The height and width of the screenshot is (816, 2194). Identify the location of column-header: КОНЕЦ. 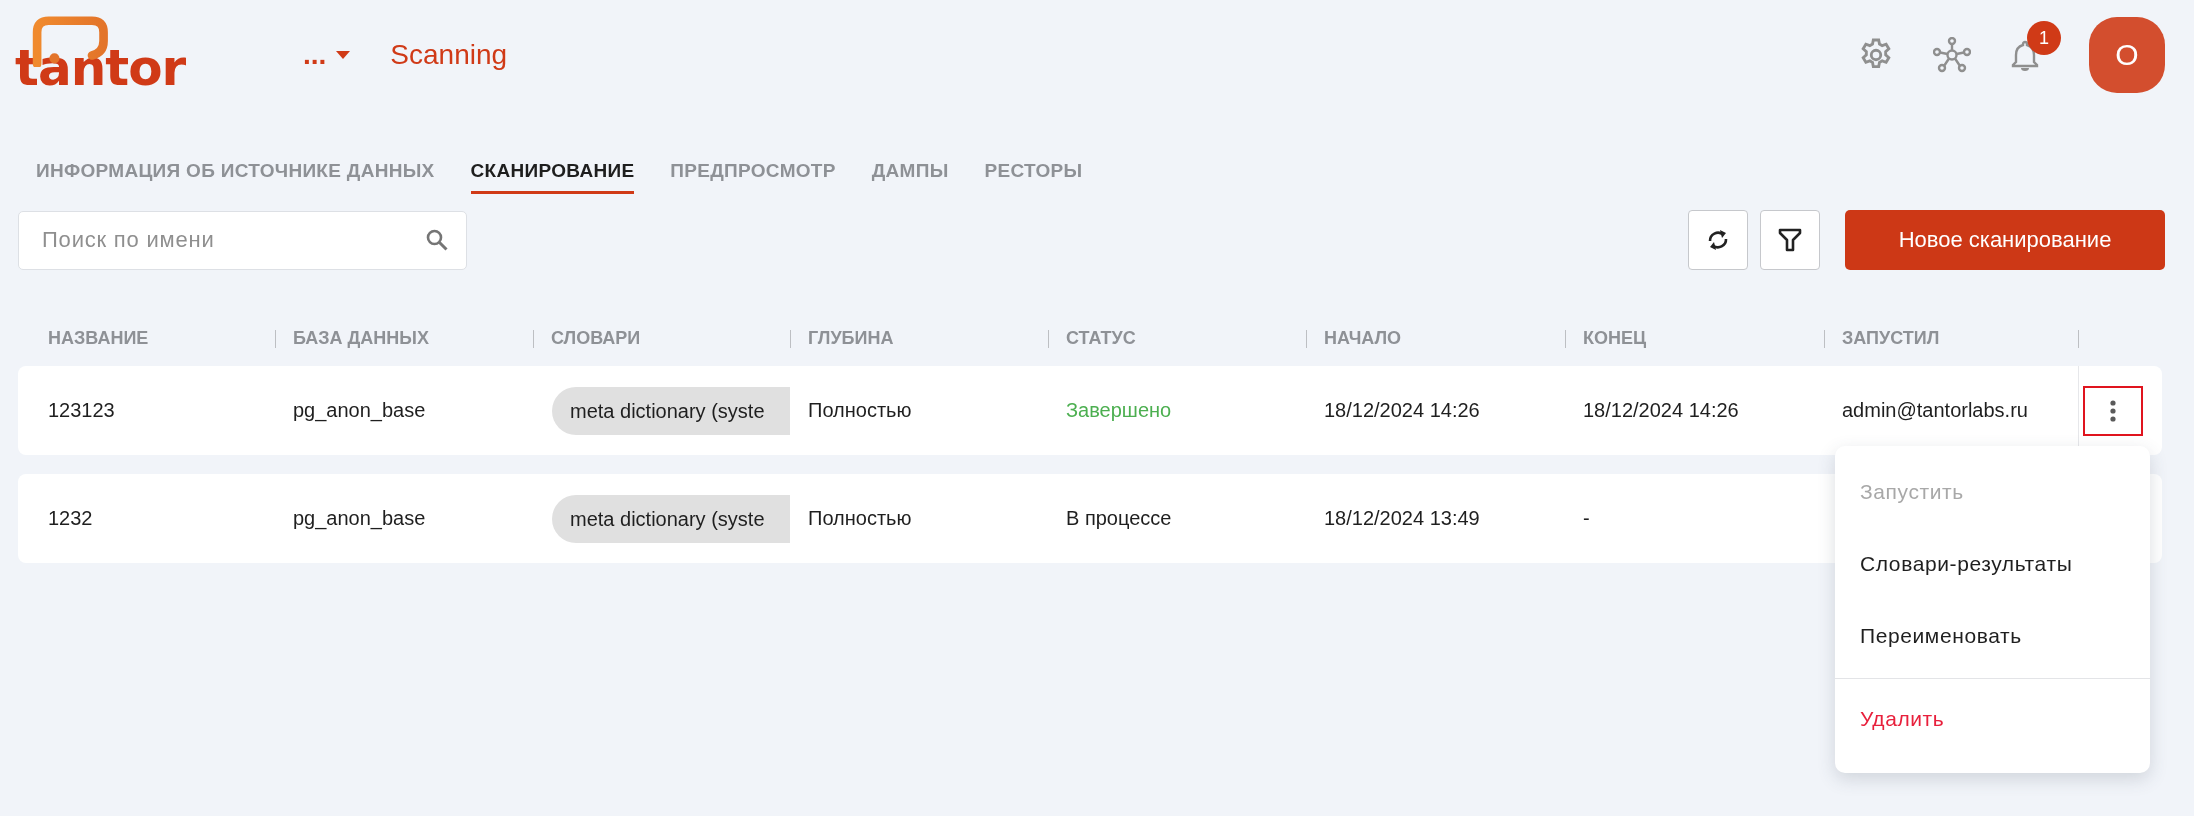
(1606, 338).